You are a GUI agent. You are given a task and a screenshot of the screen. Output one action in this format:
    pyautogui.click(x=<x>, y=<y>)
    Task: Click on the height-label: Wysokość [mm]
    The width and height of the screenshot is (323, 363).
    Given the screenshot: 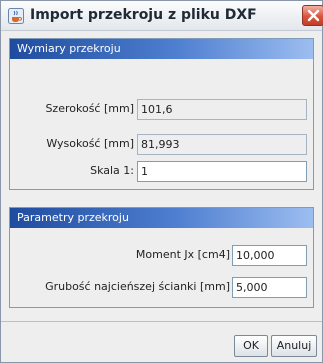 What is the action you would take?
    pyautogui.click(x=90, y=143)
    